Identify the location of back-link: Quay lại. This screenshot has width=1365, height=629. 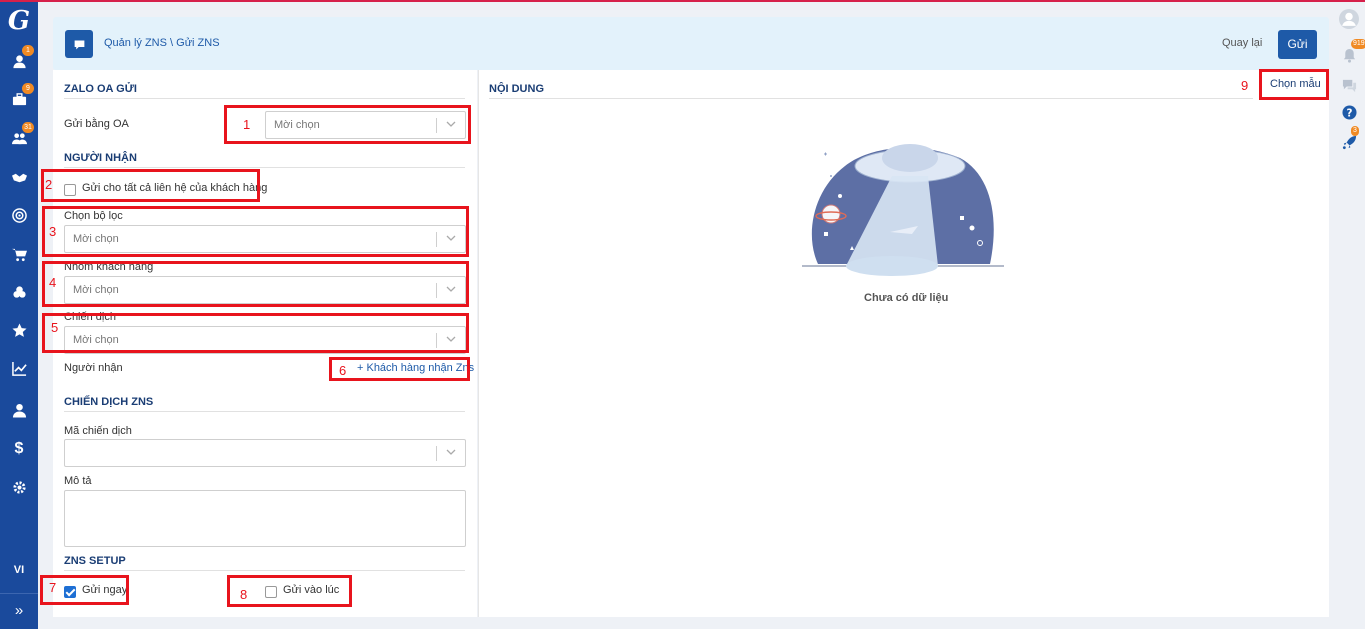
(1242, 43).